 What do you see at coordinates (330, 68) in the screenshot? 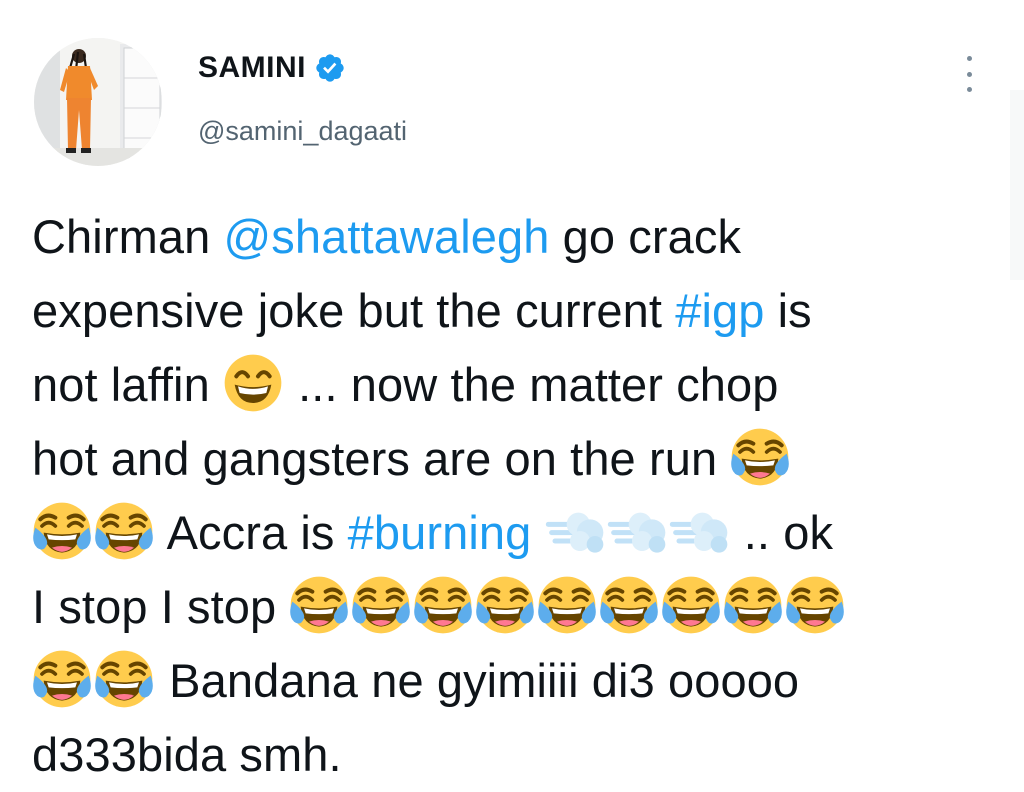
I see `verified-badge-icon` at bounding box center [330, 68].